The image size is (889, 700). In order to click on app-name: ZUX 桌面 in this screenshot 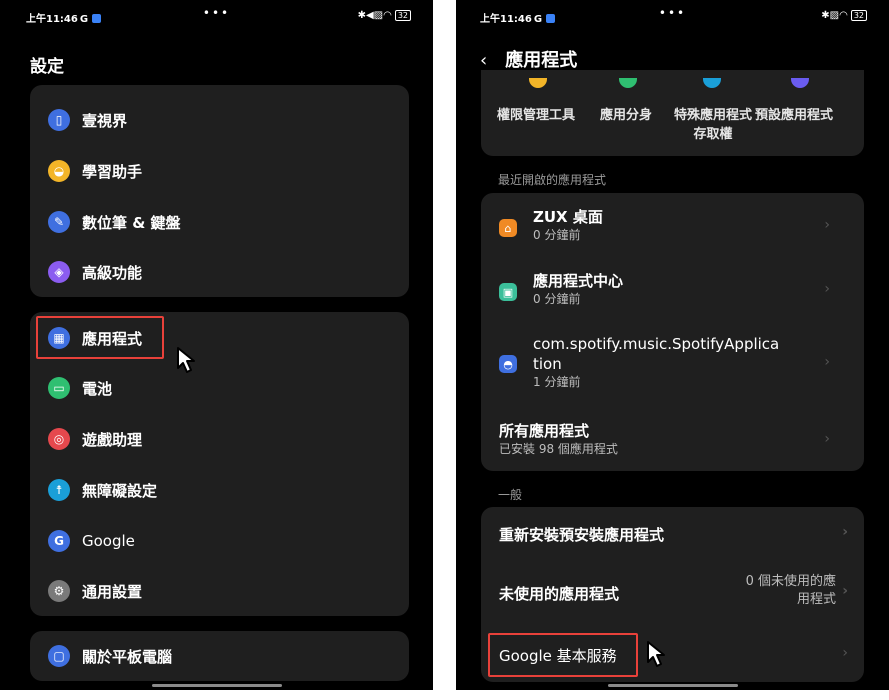, I will do `click(568, 217)`.